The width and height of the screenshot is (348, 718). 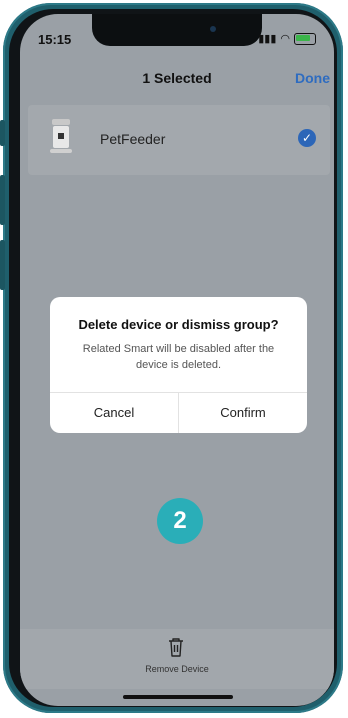 I want to click on done-button: Done, so click(x=312, y=78).